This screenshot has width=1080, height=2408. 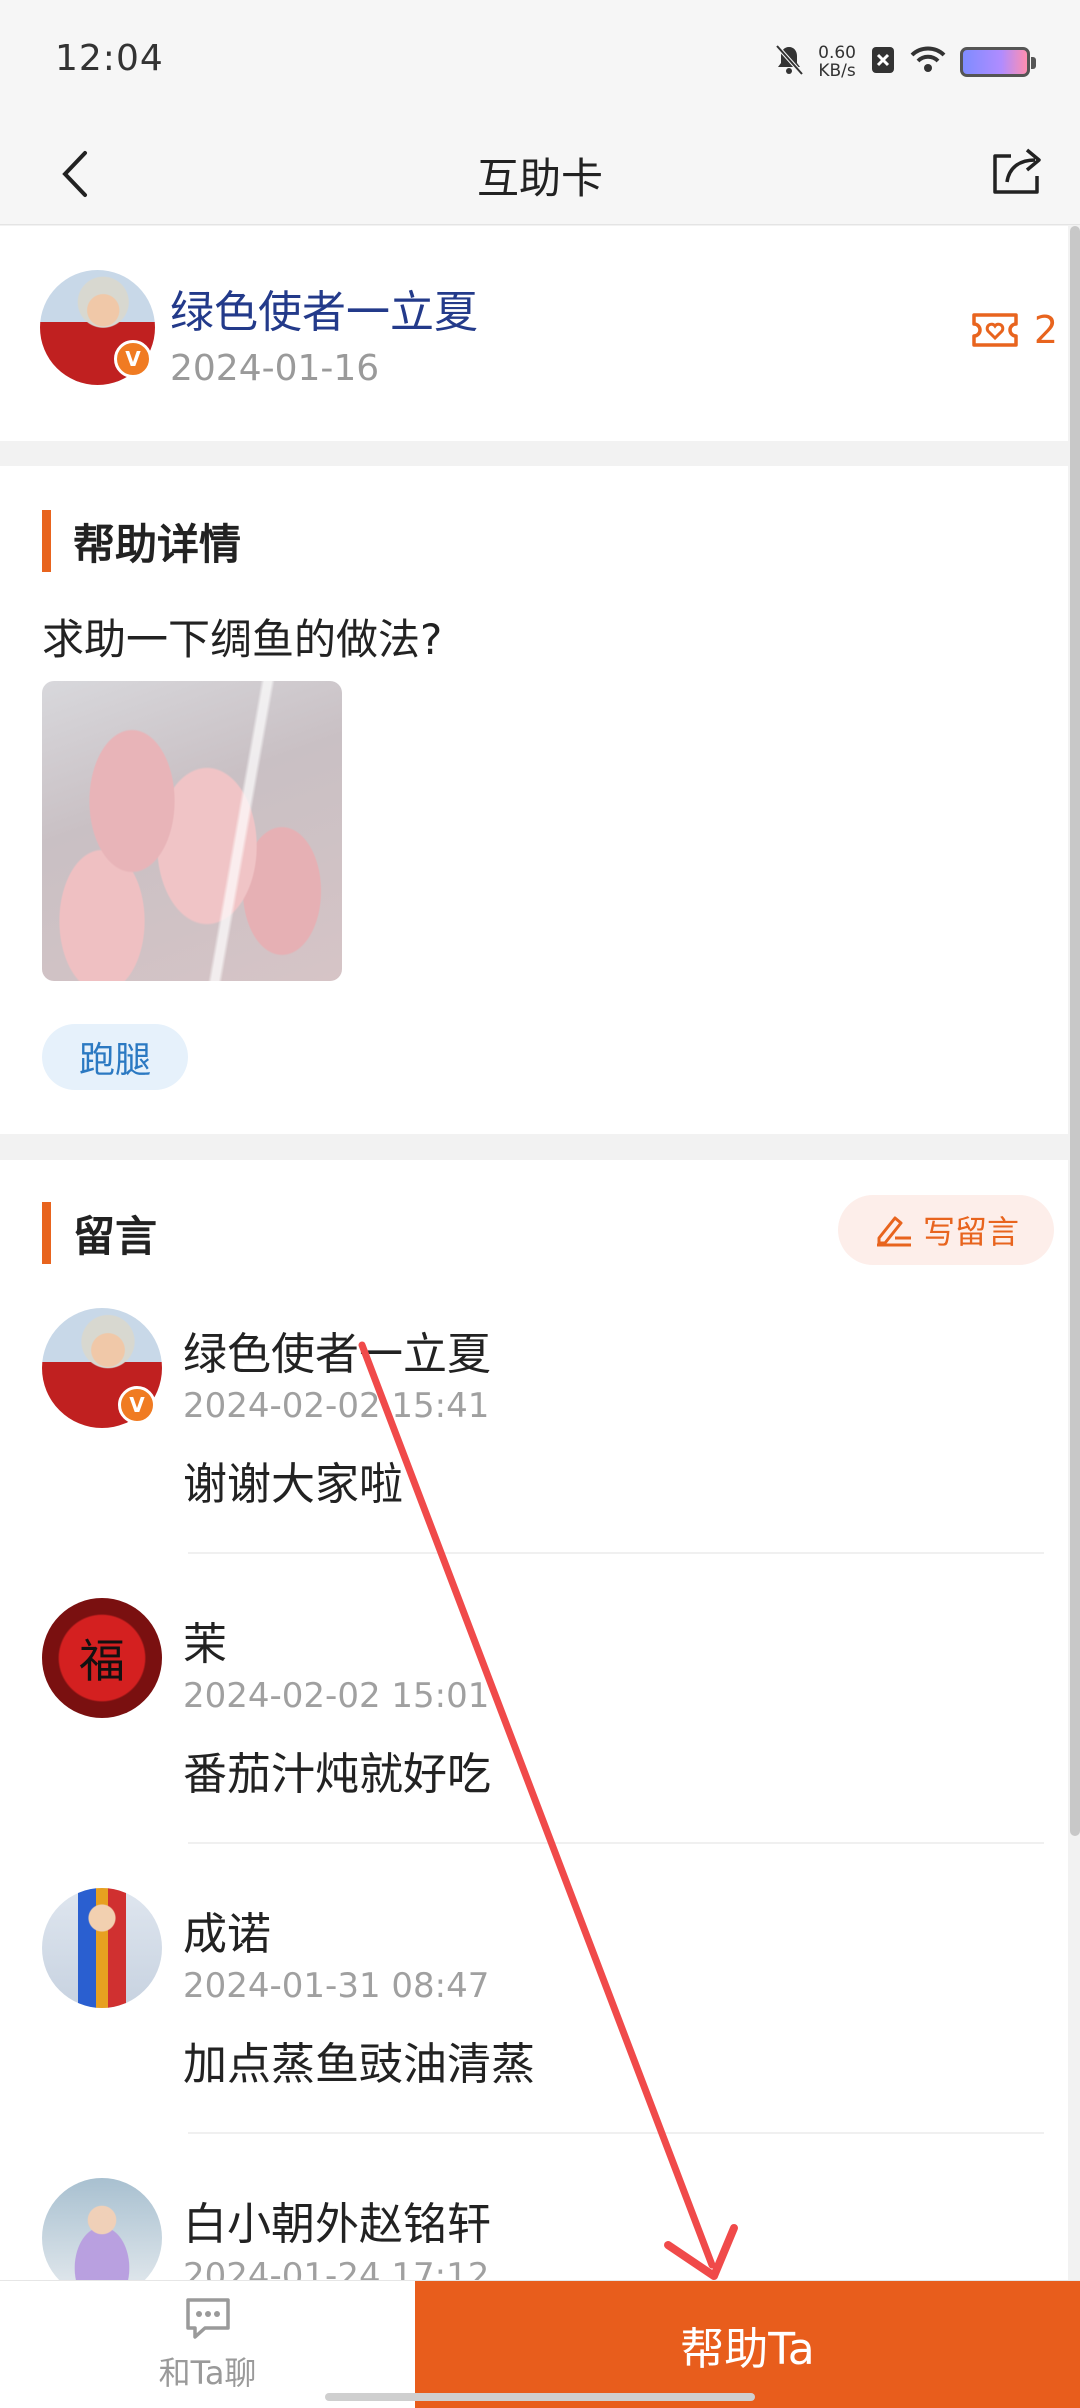 I want to click on chat-bubble-icon, so click(x=207, y=2318).